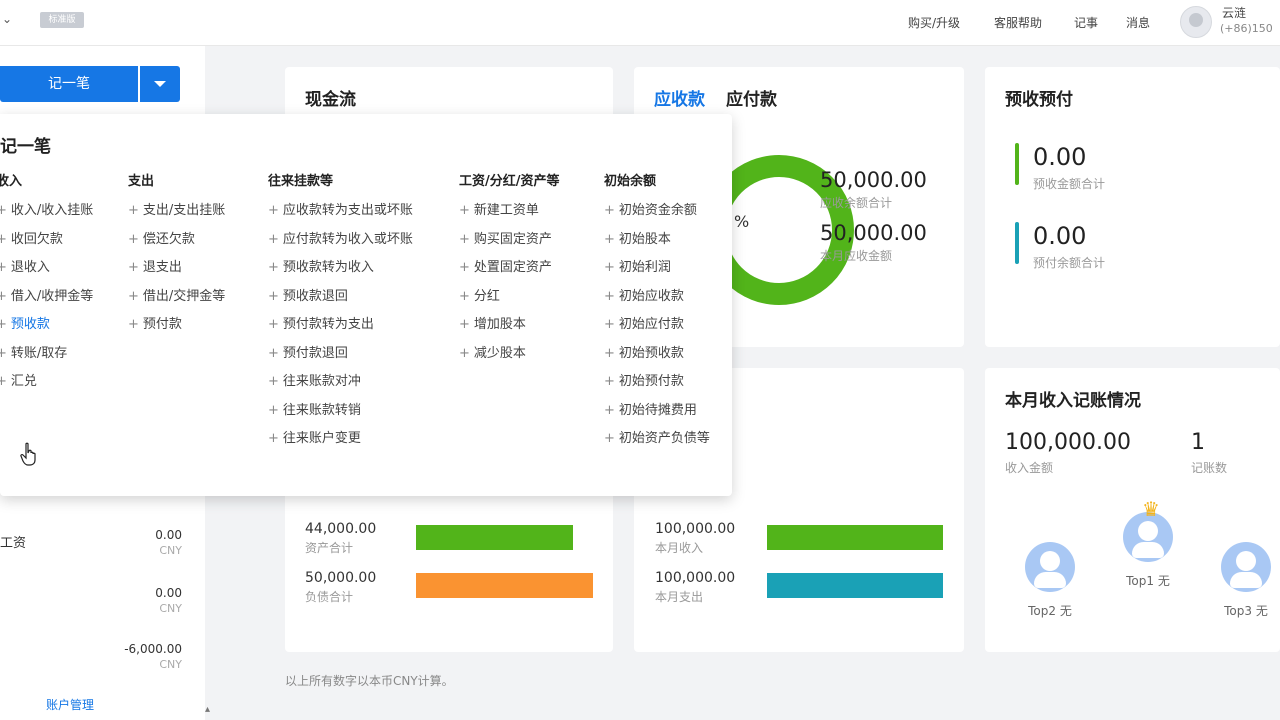 The height and width of the screenshot is (720, 1280). What do you see at coordinates (1246, 28) in the screenshot?
I see `user-phone: (+86)150` at bounding box center [1246, 28].